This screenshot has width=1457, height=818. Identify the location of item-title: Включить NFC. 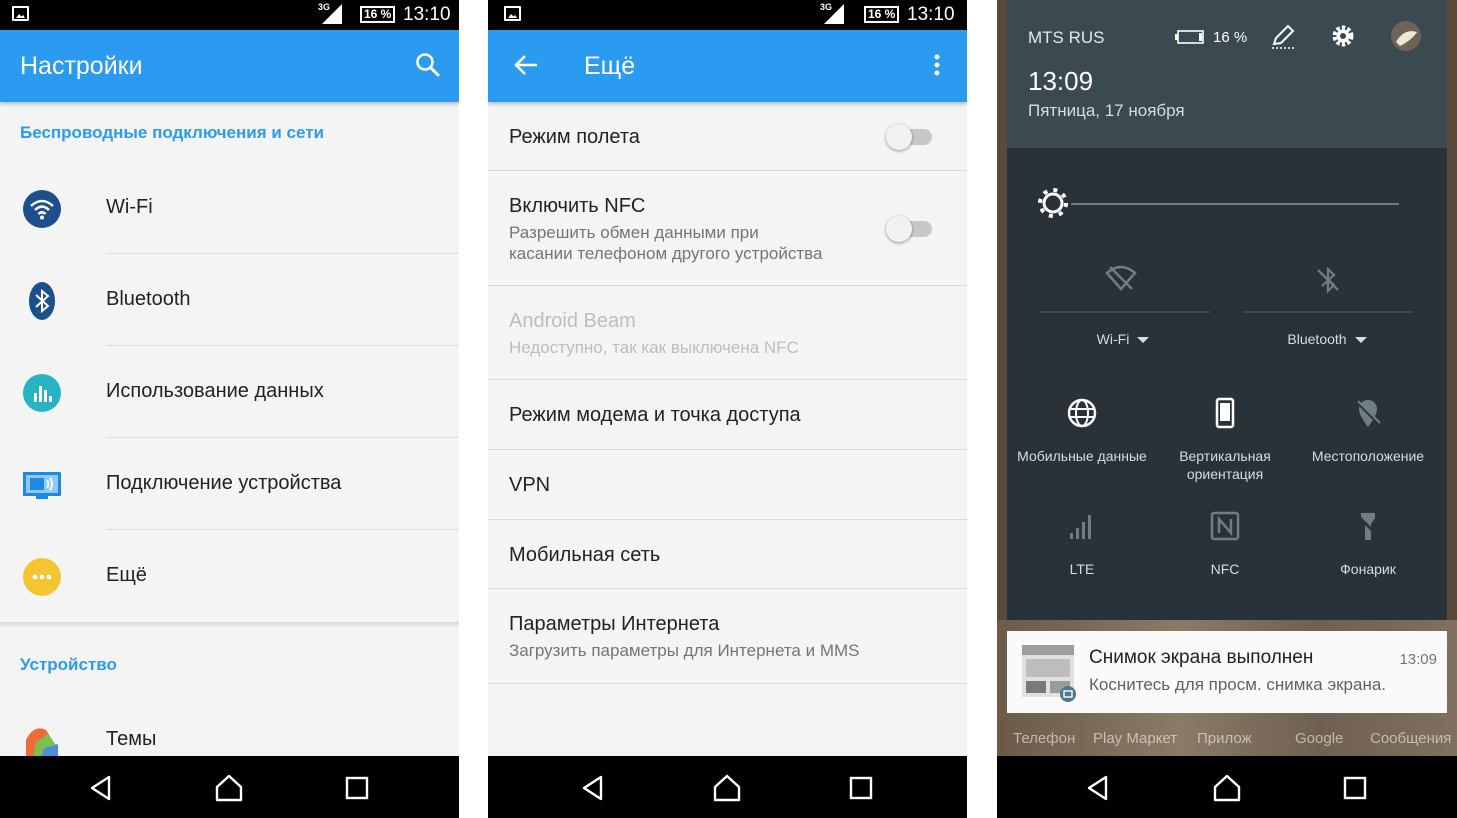
(577, 206).